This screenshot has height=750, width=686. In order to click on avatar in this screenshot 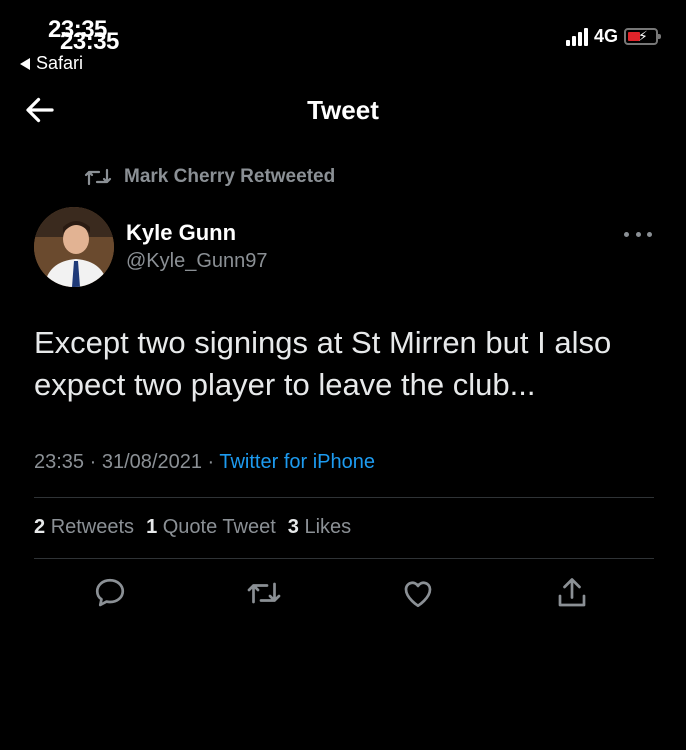, I will do `click(74, 247)`.